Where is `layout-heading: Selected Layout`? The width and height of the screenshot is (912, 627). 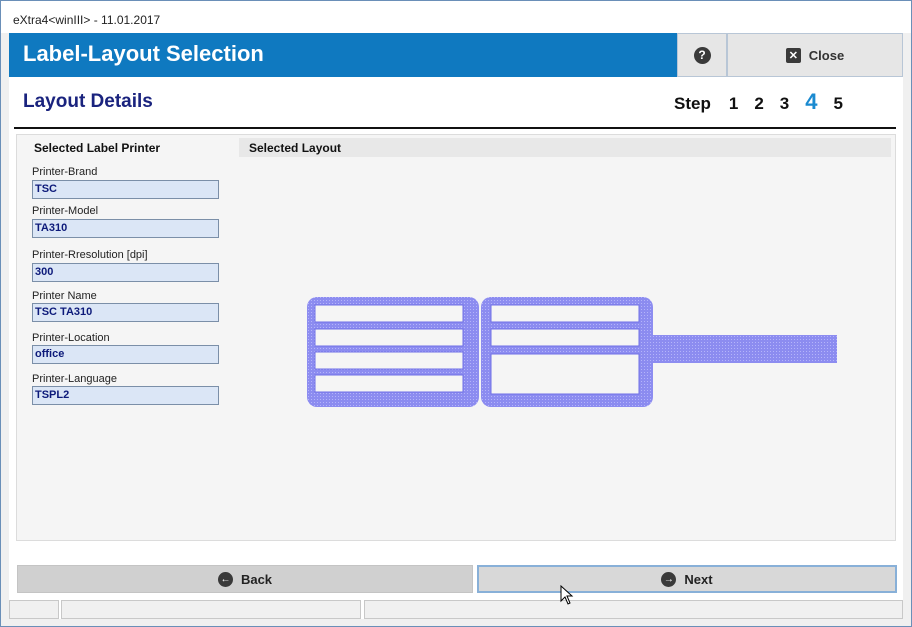 layout-heading: Selected Layout is located at coordinates (565, 147).